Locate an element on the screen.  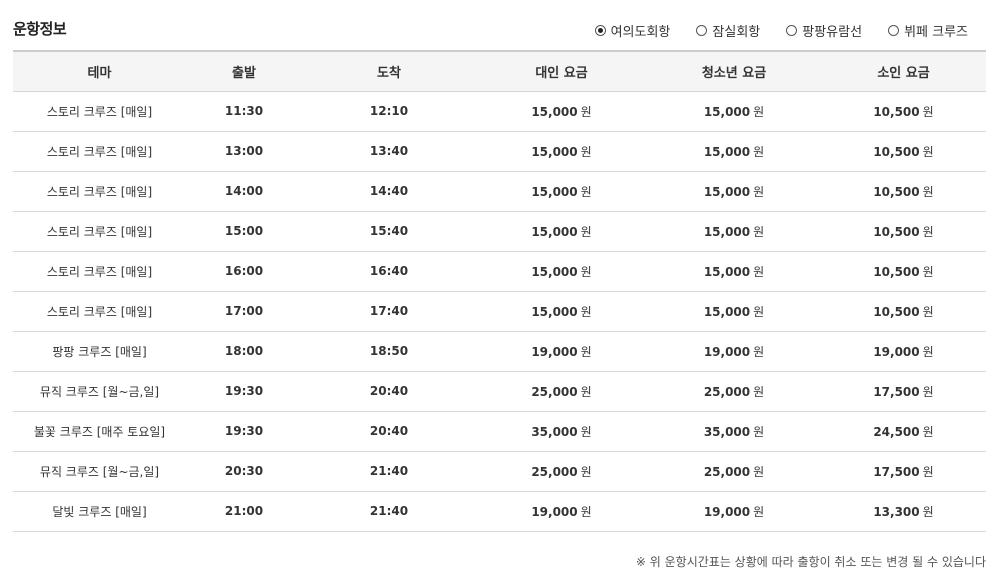
cell-child-fare-value: 19,000 is located at coordinates (896, 351).